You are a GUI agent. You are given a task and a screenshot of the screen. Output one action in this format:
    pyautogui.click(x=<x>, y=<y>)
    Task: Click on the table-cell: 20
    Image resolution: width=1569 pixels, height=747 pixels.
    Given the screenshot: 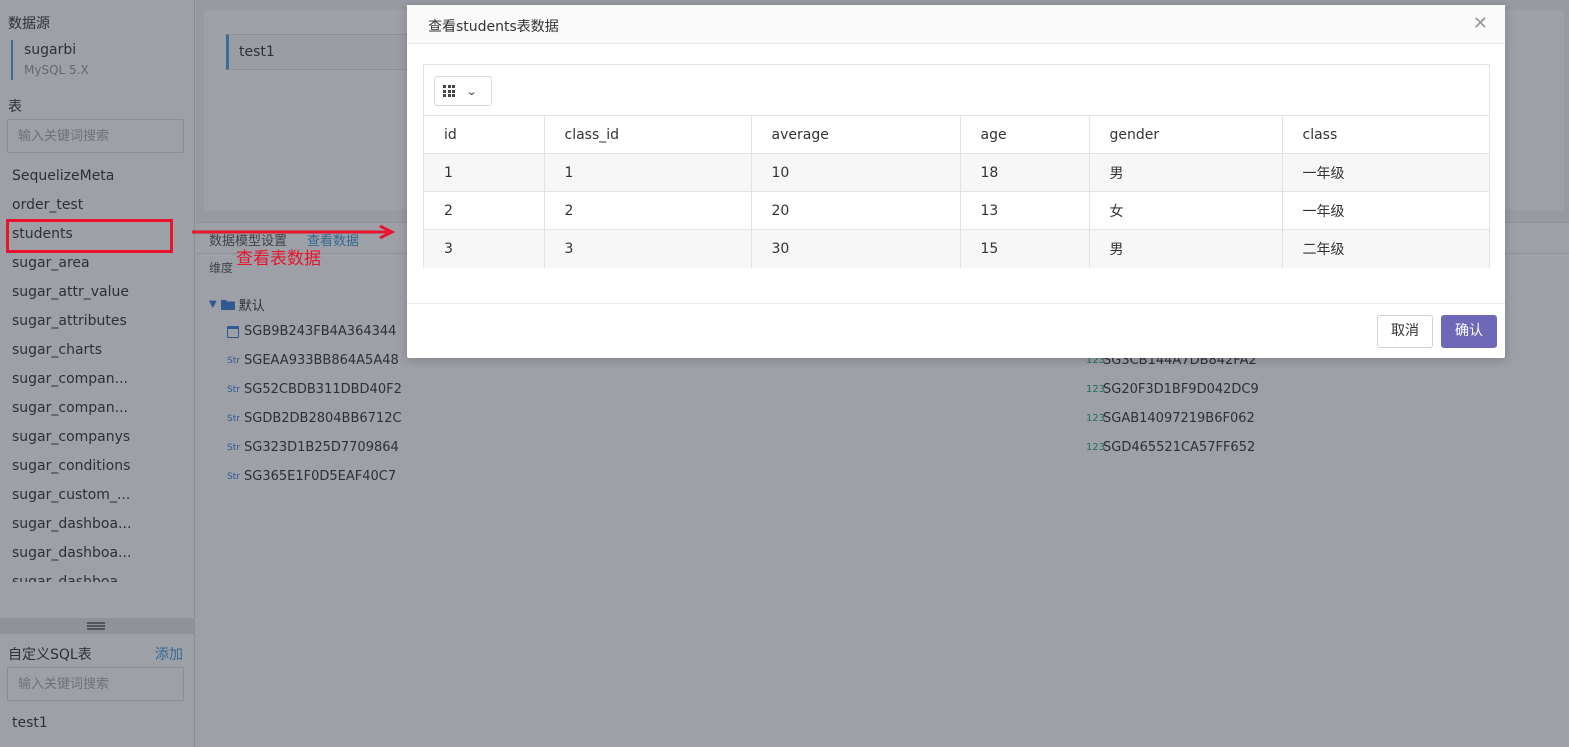 What is the action you would take?
    pyautogui.click(x=855, y=210)
    